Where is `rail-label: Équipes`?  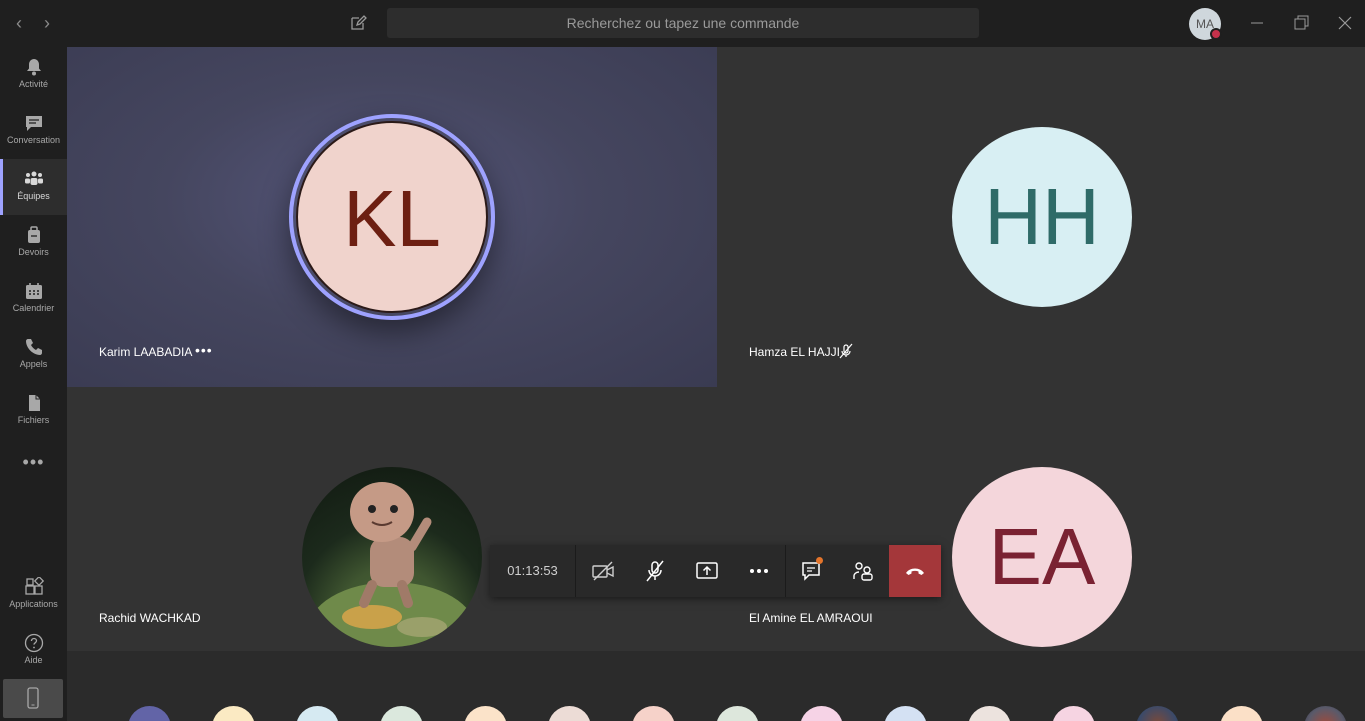 rail-label: Équipes is located at coordinates (33, 196).